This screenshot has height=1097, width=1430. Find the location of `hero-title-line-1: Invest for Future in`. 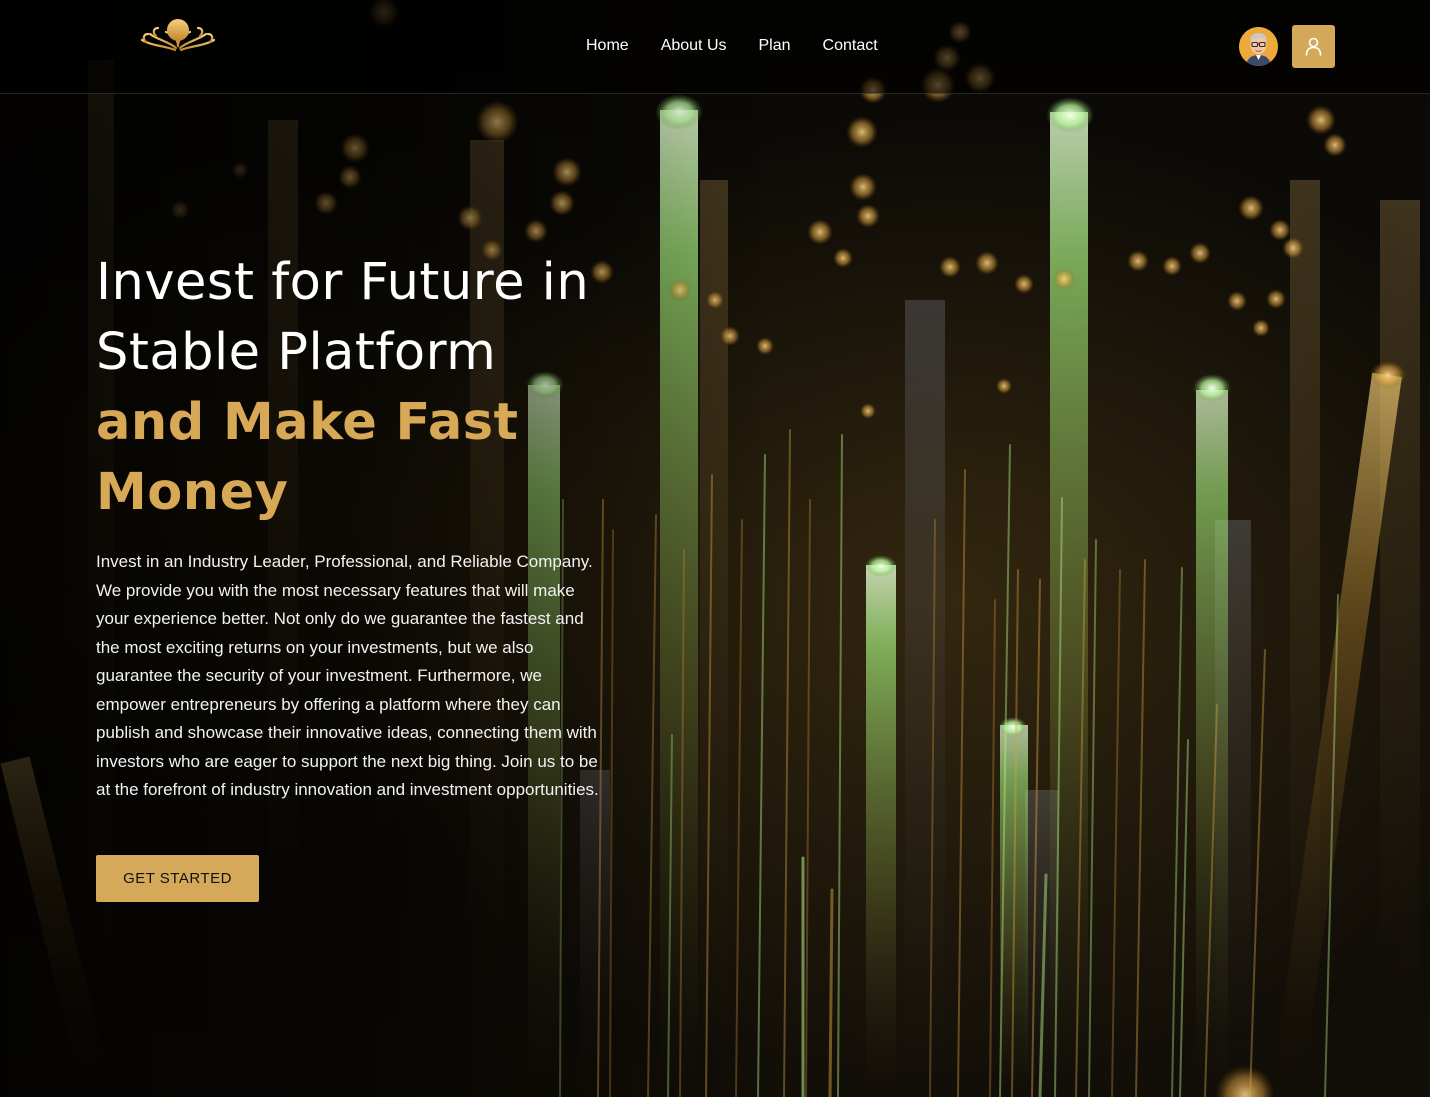

hero-title-line-1: Invest for Future in is located at coordinates (343, 282).